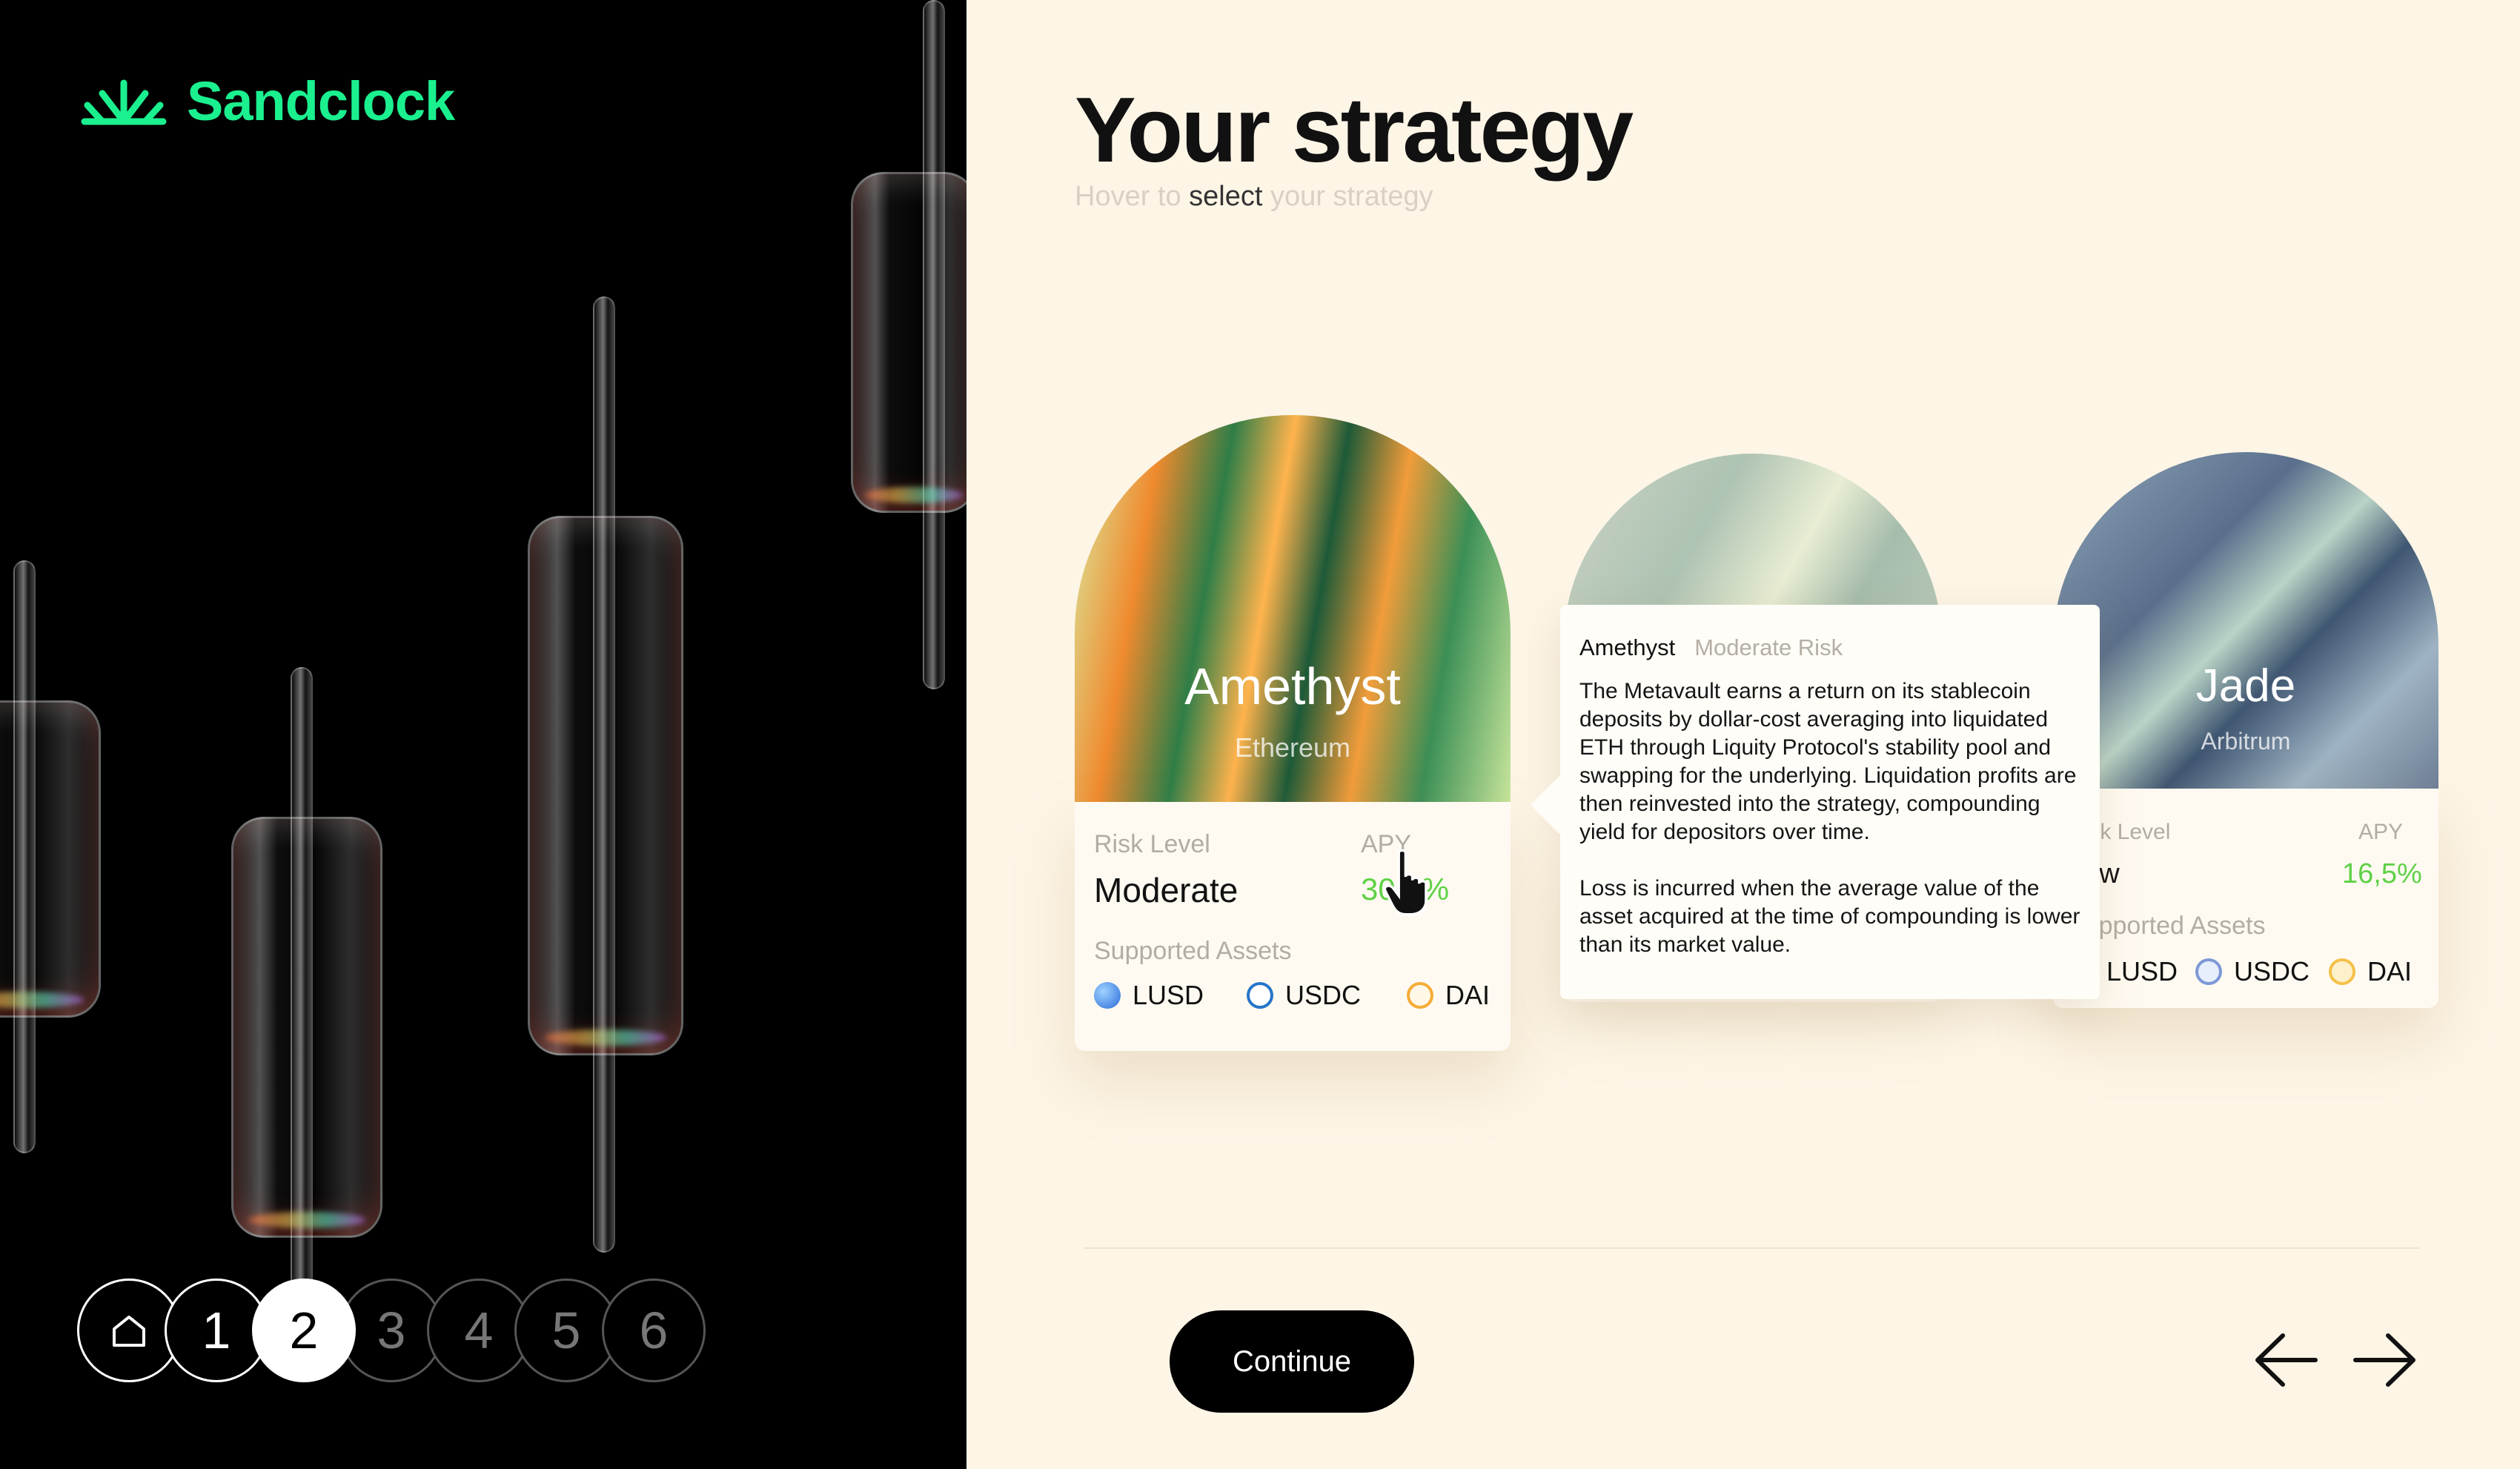 The image size is (2520, 1469). What do you see at coordinates (2246, 686) in the screenshot?
I see `card-name: Jade` at bounding box center [2246, 686].